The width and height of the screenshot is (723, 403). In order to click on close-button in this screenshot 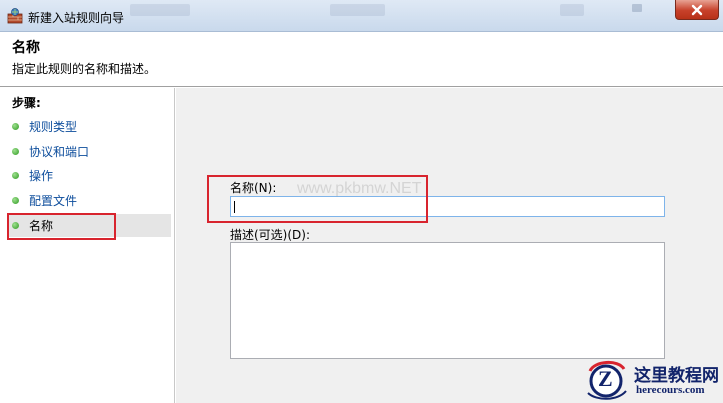, I will do `click(697, 10)`.